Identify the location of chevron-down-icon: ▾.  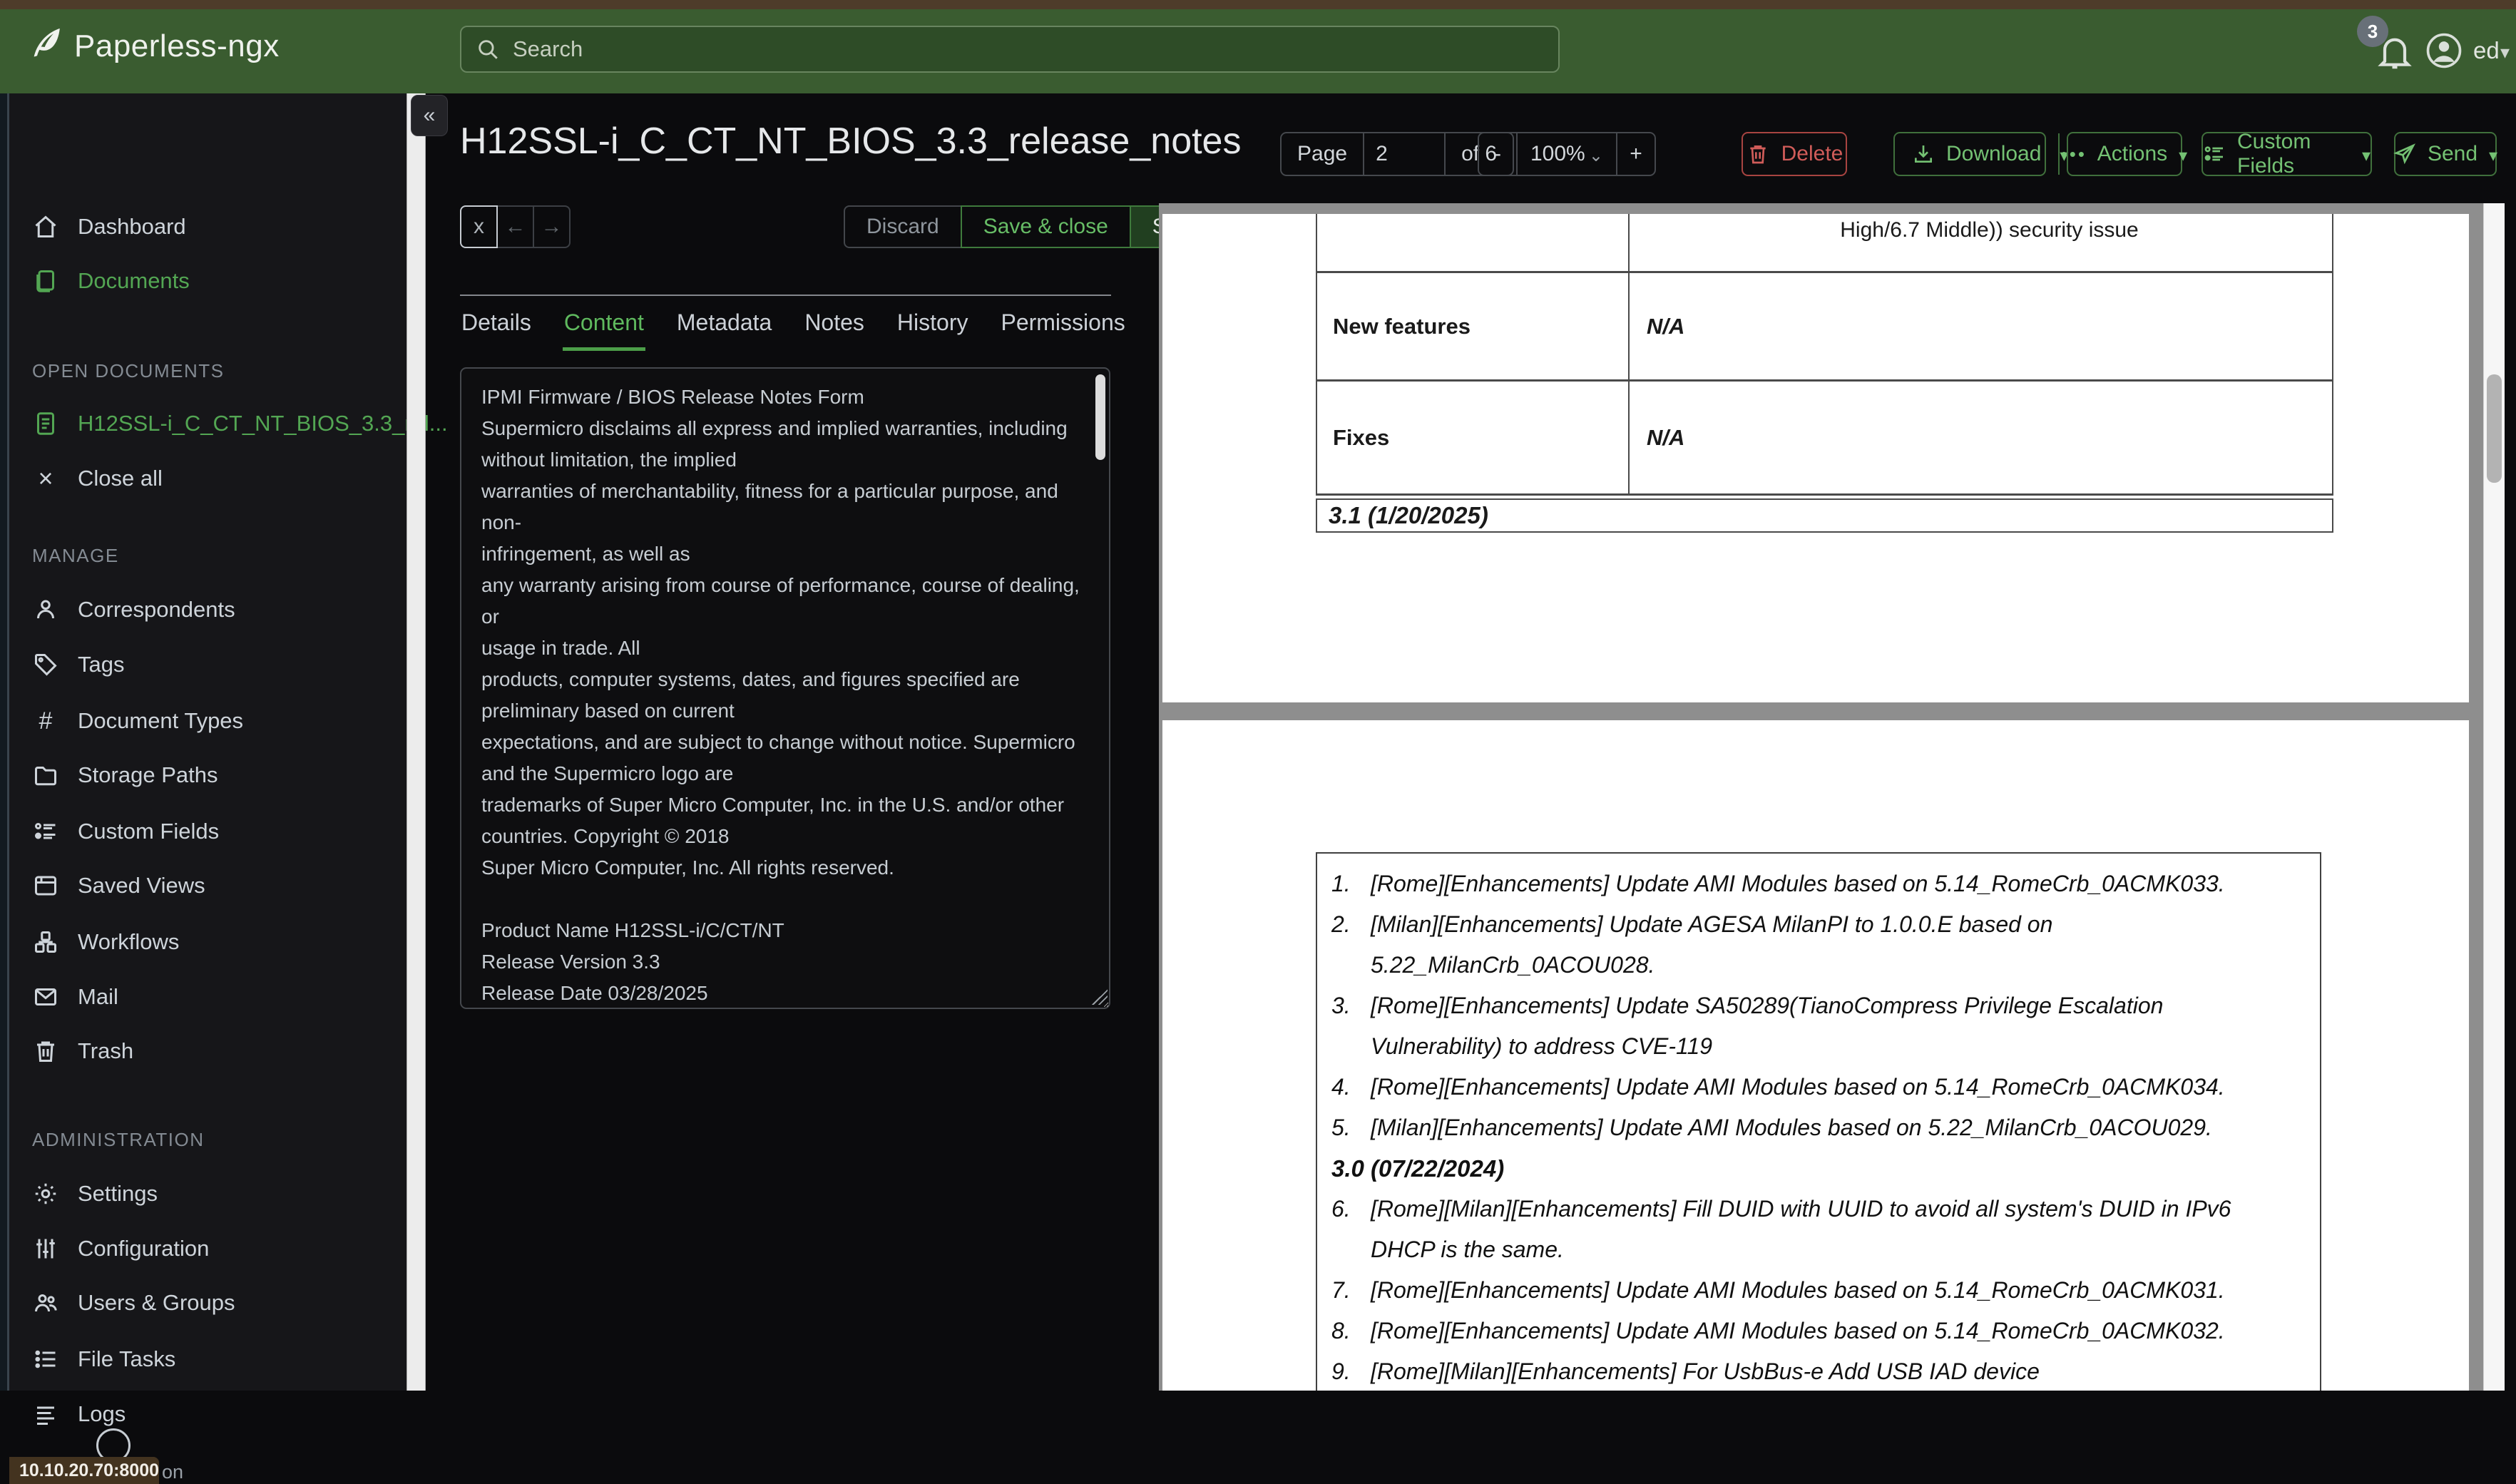
(2366, 155).